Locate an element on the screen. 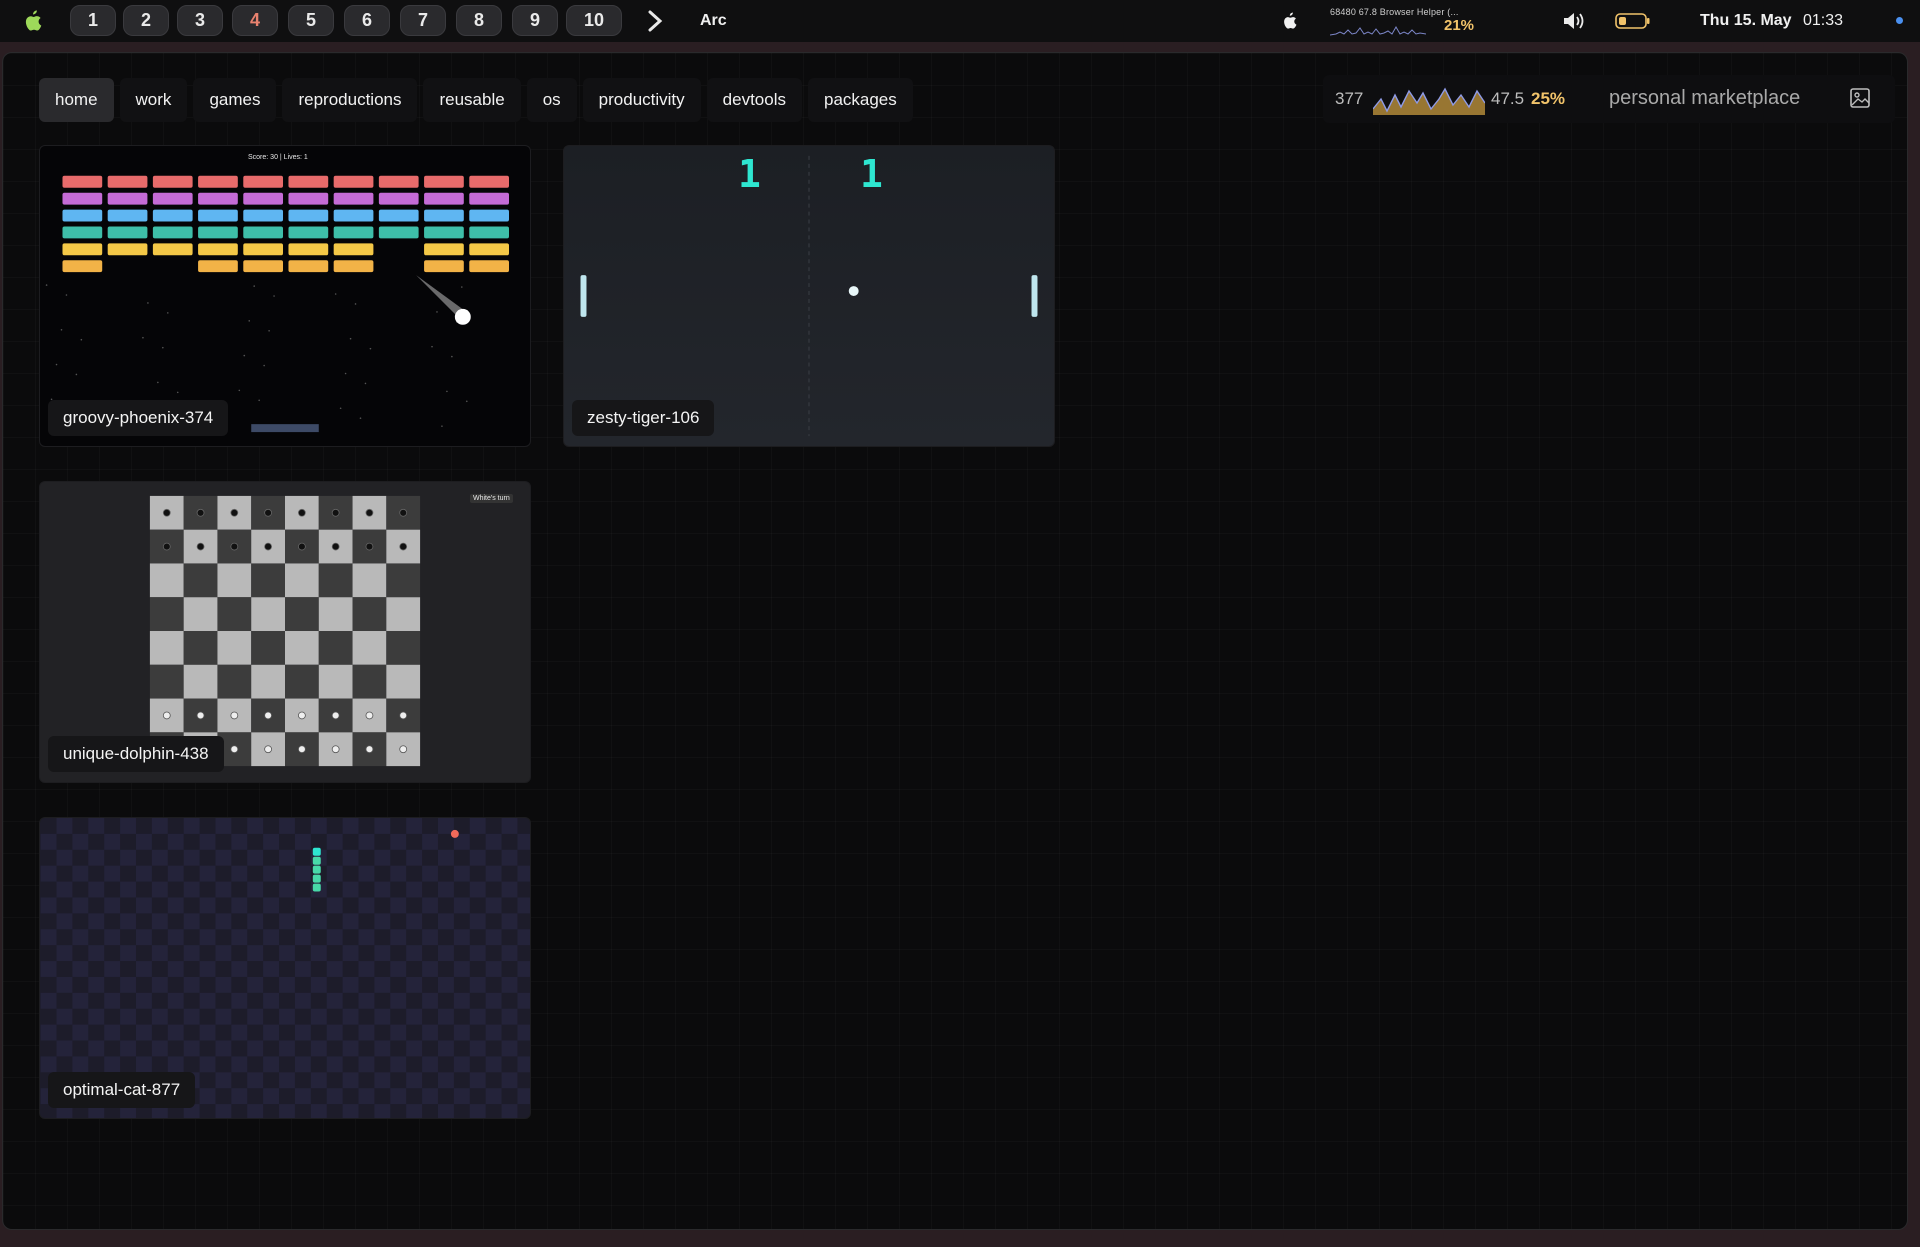  nav-tab-packages: packages is located at coordinates (860, 100).